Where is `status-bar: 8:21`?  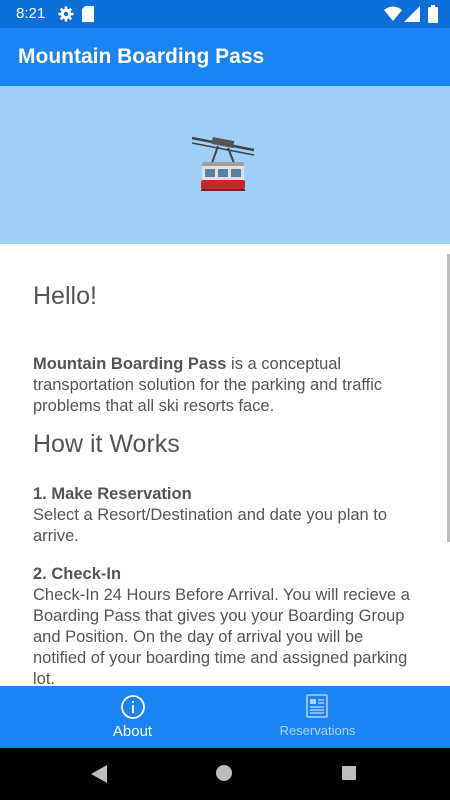
status-bar: 8:21 is located at coordinates (225, 14).